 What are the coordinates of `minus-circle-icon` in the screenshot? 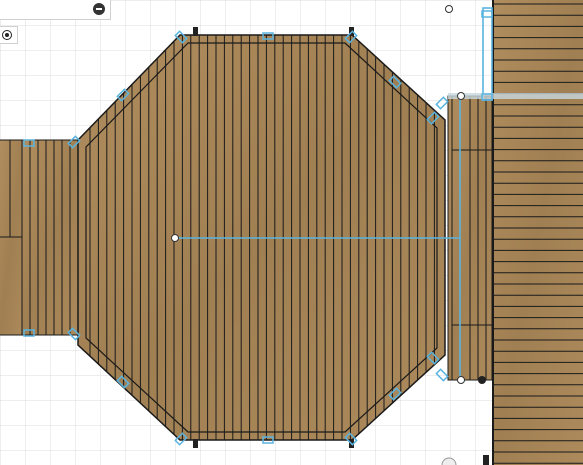 It's located at (99, 9).